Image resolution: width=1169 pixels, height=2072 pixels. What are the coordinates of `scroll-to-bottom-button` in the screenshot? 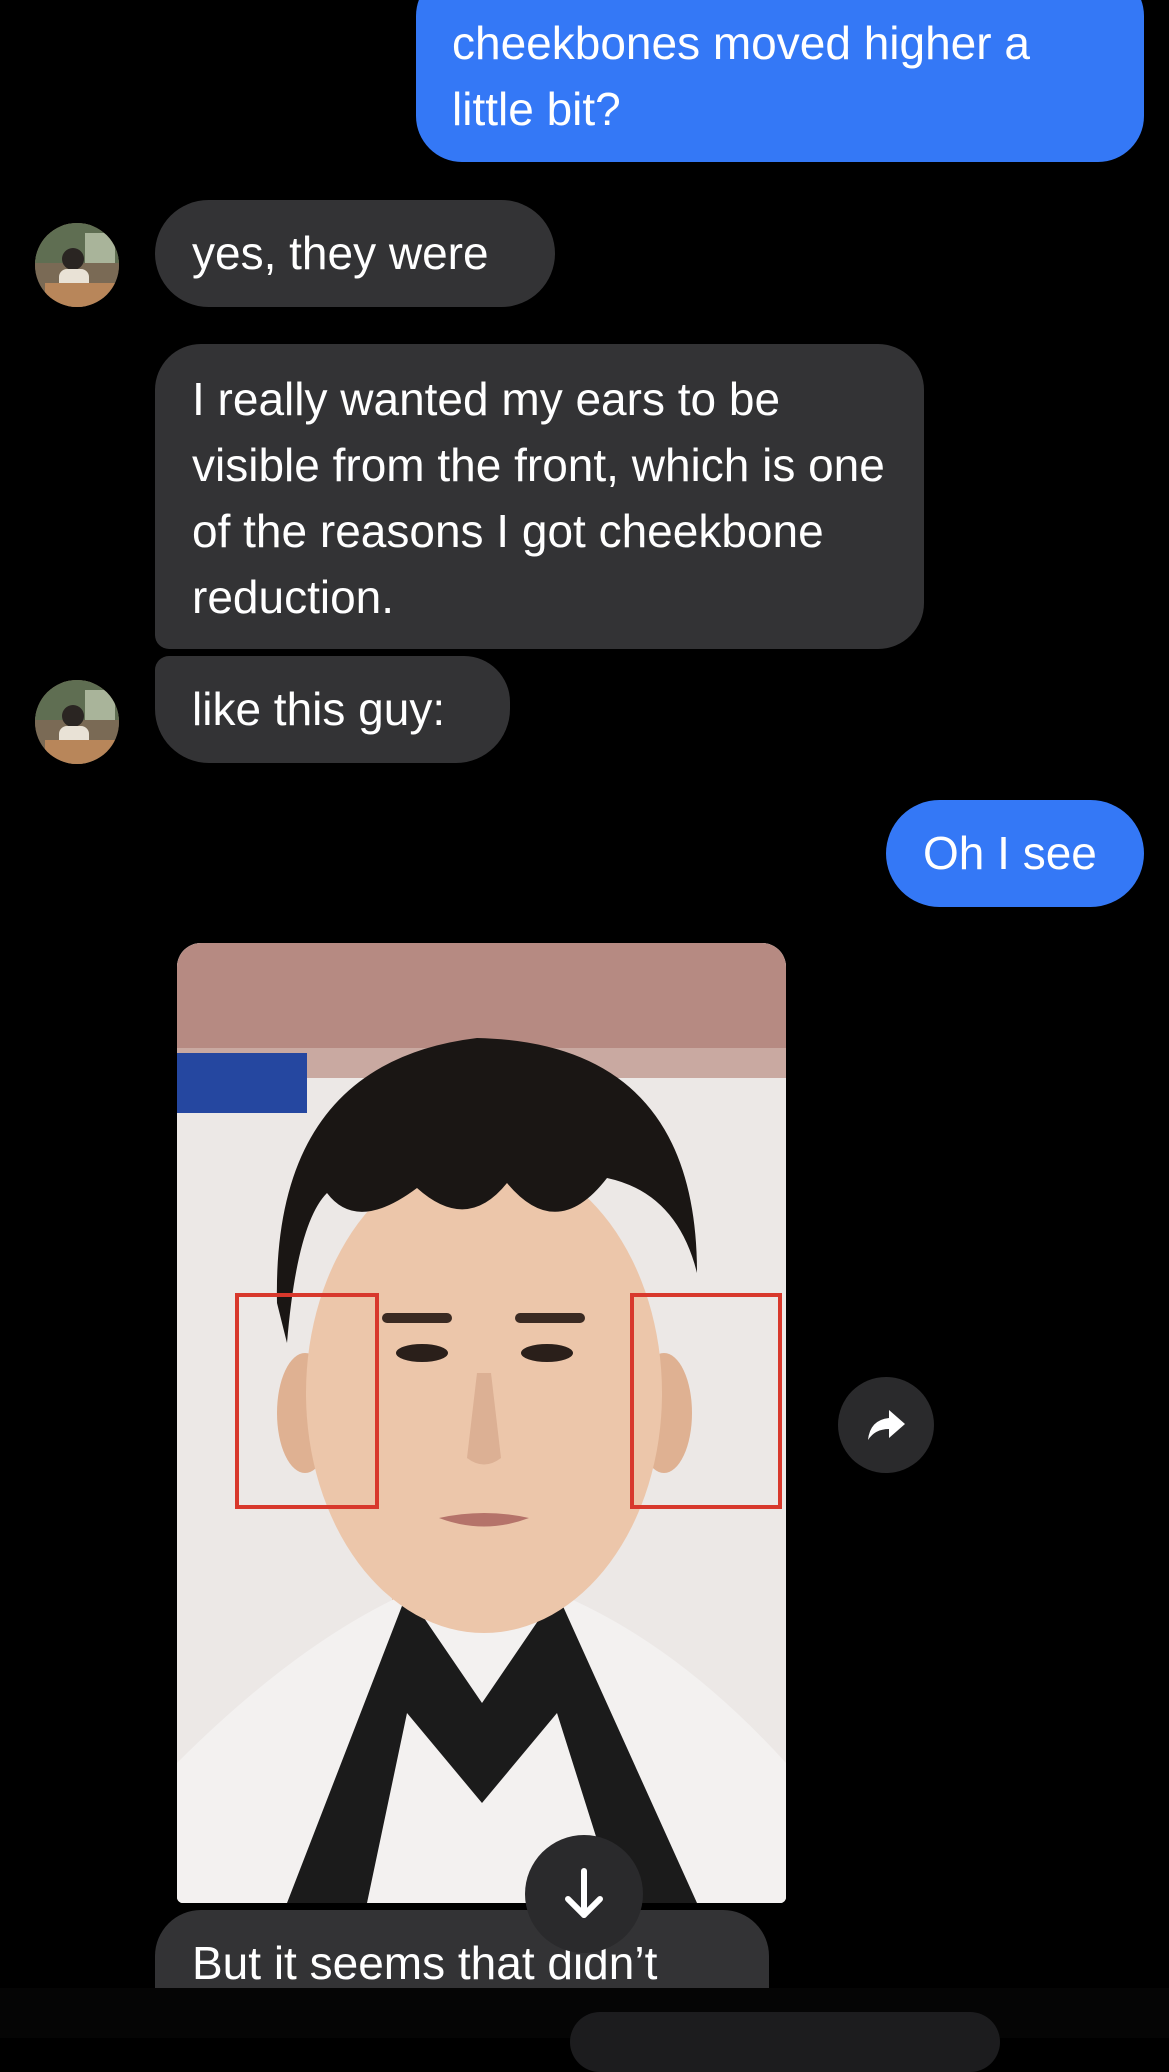 It's located at (584, 1894).